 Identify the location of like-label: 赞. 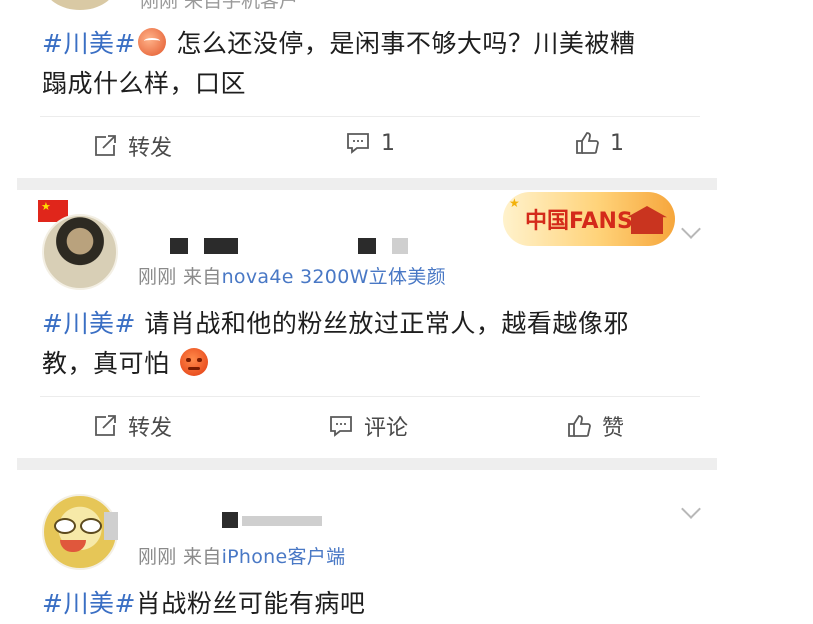
(613, 428).